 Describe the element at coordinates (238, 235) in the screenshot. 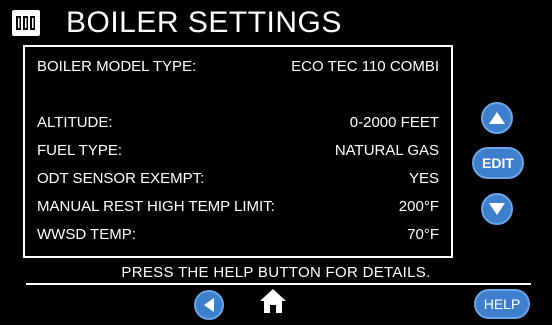

I see `setting-row-wwsd-temp: WWSD TEMP: 70°F` at that location.